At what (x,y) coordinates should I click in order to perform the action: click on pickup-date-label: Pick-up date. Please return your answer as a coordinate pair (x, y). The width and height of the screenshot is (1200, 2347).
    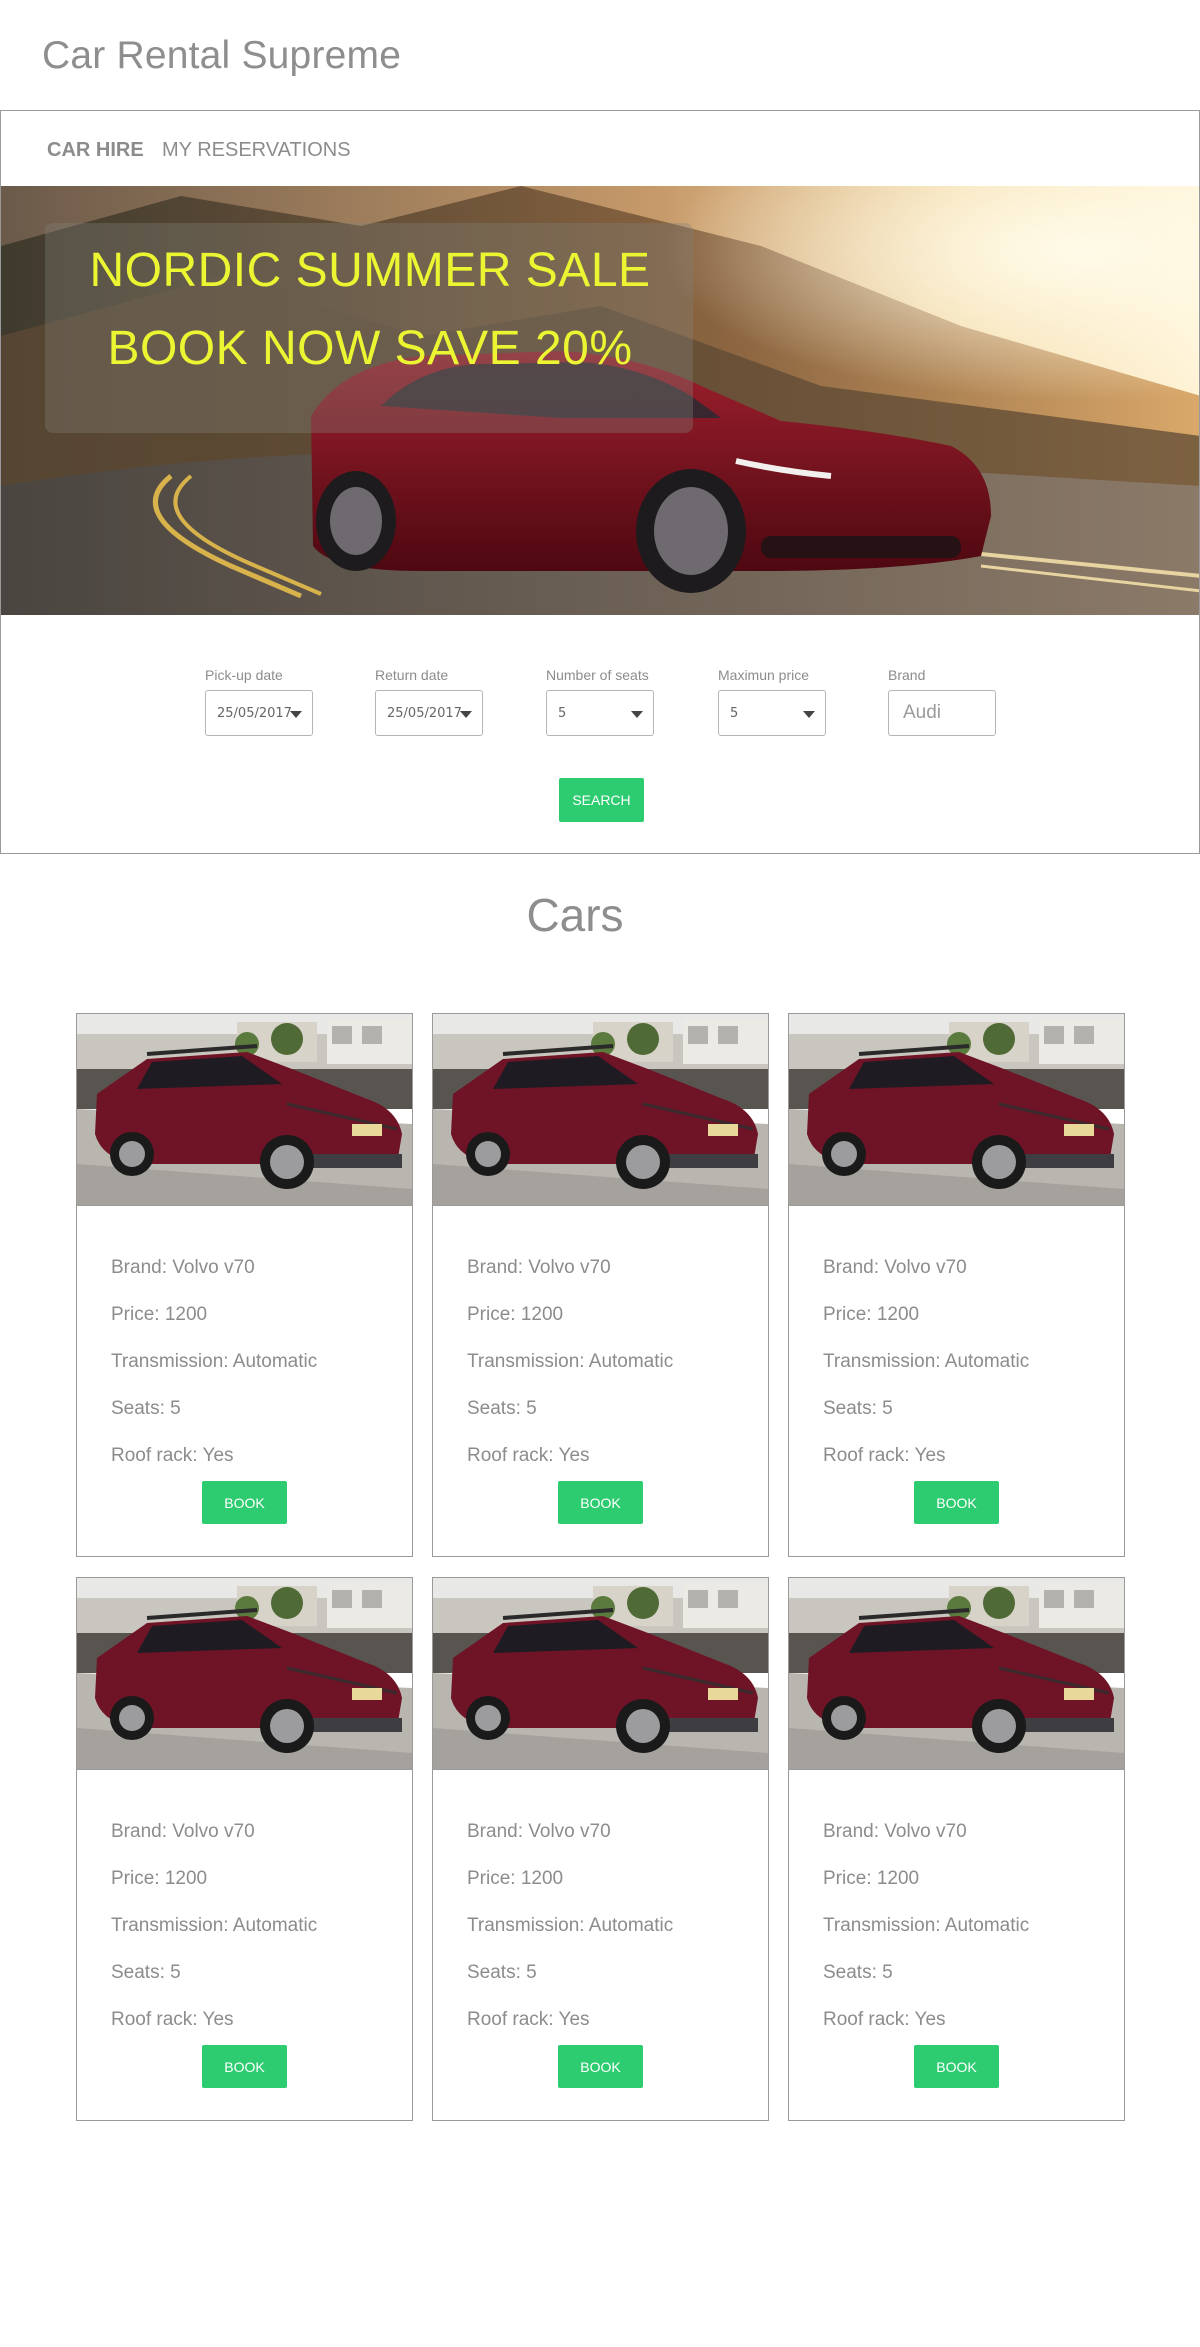
    Looking at the image, I should click on (244, 675).